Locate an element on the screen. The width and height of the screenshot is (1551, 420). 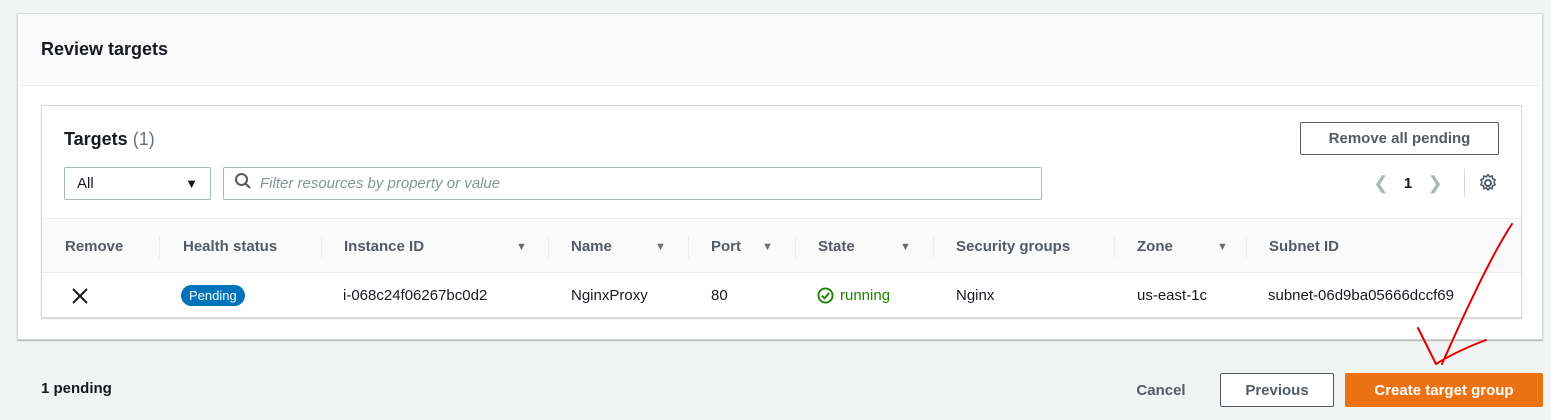
state-cell: running is located at coordinates (853, 295).